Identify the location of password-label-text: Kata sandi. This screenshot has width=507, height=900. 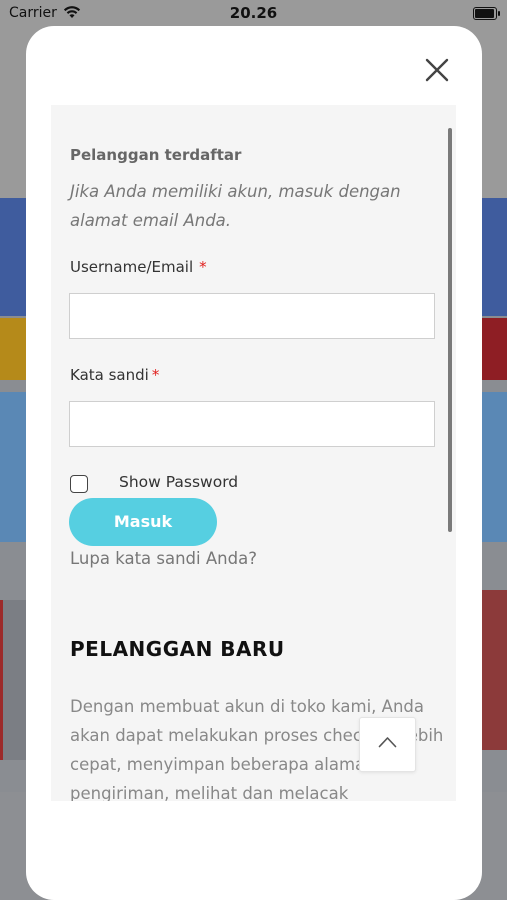
(109, 375).